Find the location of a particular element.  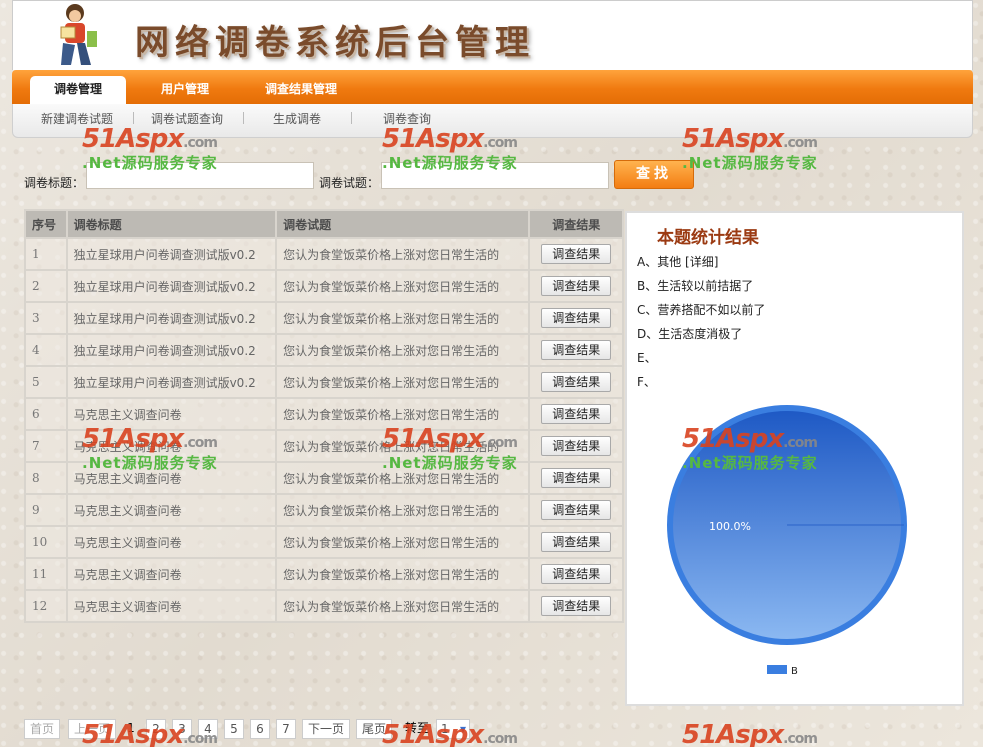

watermark: 51Aspx.com is located at coordinates (750, 733).